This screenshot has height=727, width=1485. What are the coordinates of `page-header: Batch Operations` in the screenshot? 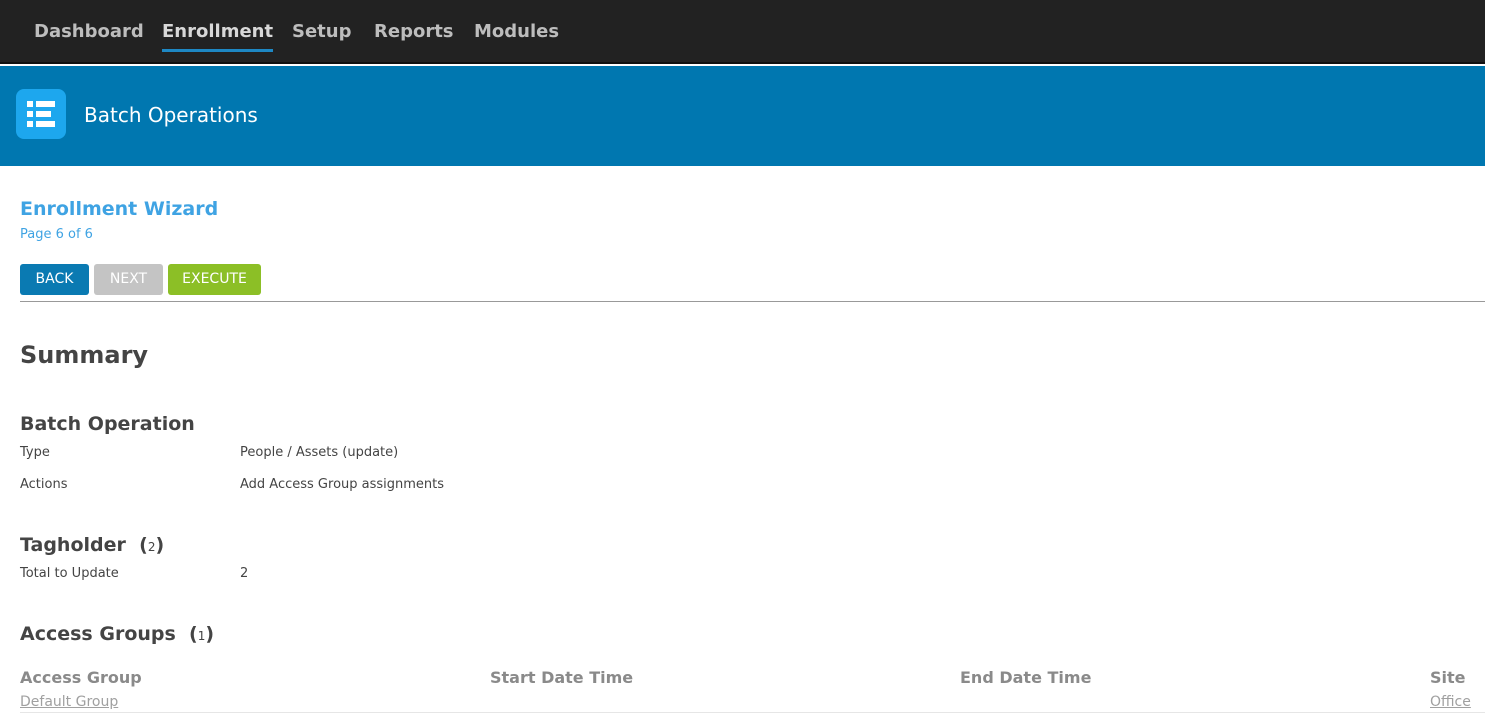 It's located at (742, 116).